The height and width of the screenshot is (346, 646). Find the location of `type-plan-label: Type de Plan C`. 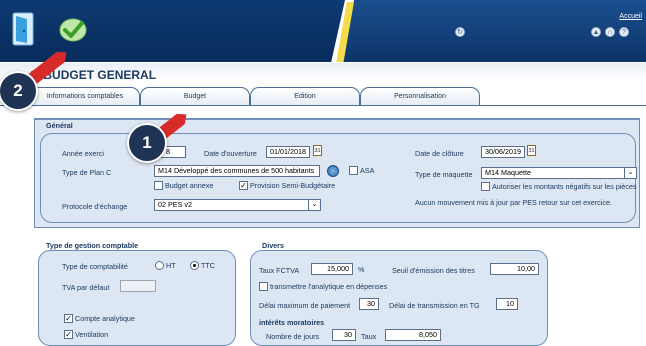

type-plan-label: Type de Plan C is located at coordinates (87, 172).